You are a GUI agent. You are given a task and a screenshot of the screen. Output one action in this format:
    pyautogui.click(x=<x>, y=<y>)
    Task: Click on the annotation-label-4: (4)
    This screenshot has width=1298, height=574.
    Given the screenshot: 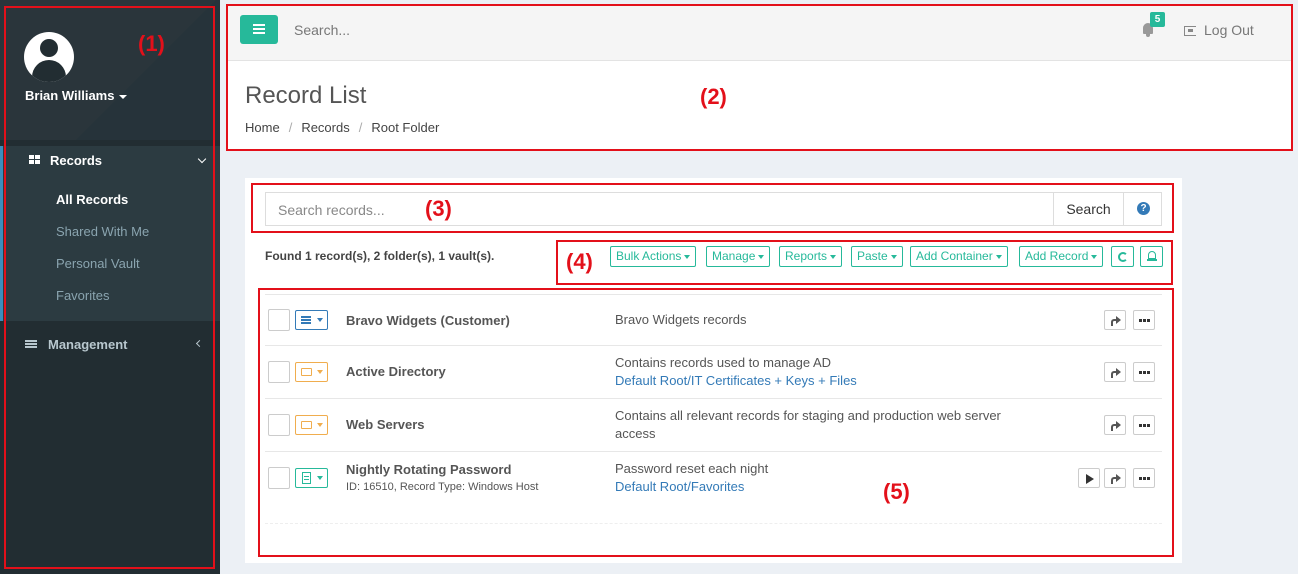 What is the action you would take?
    pyautogui.click(x=579, y=261)
    